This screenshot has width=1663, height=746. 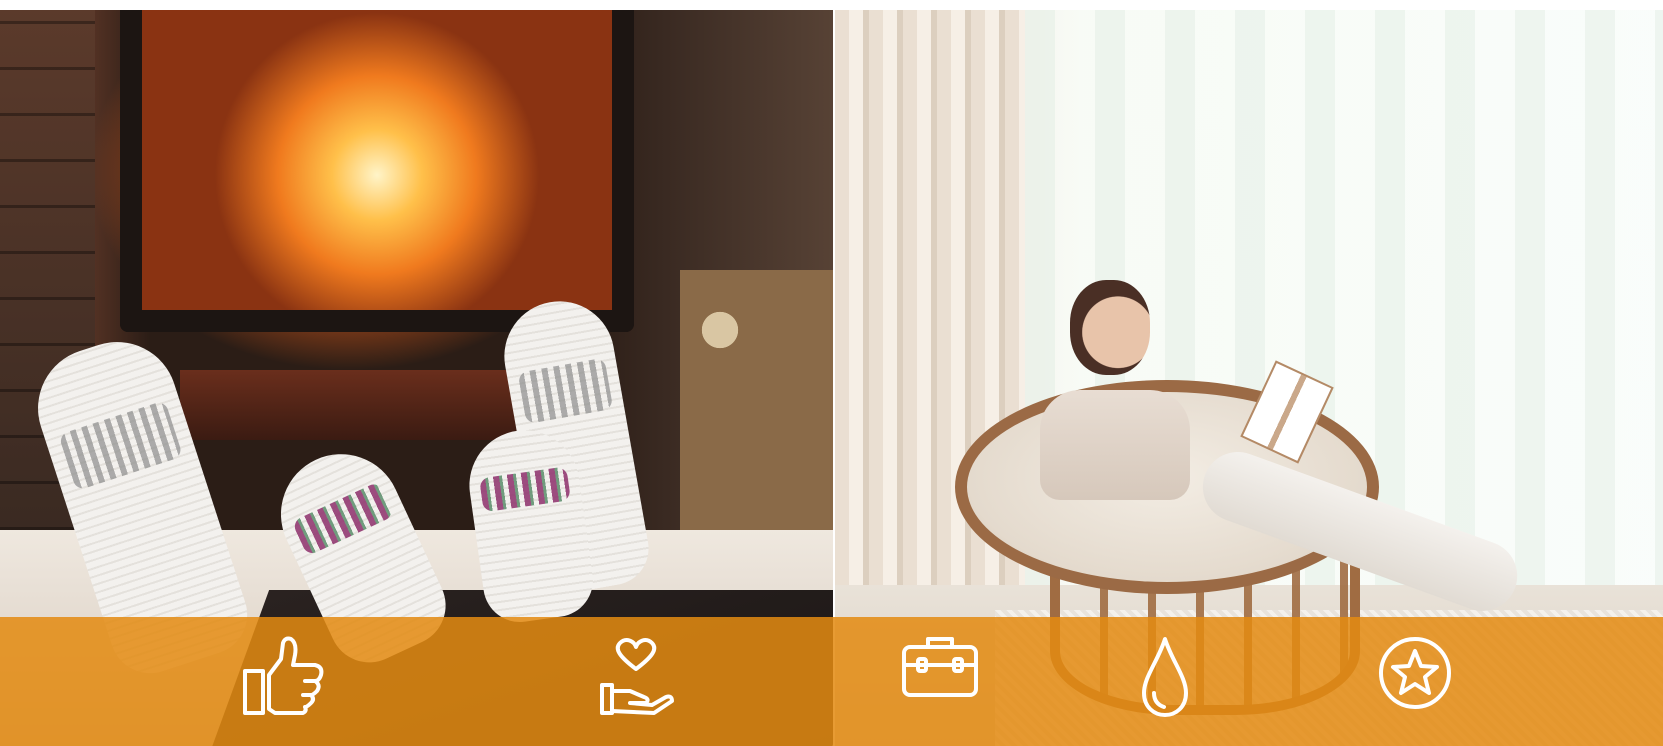 I want to click on person-body, so click(x=1115, y=445).